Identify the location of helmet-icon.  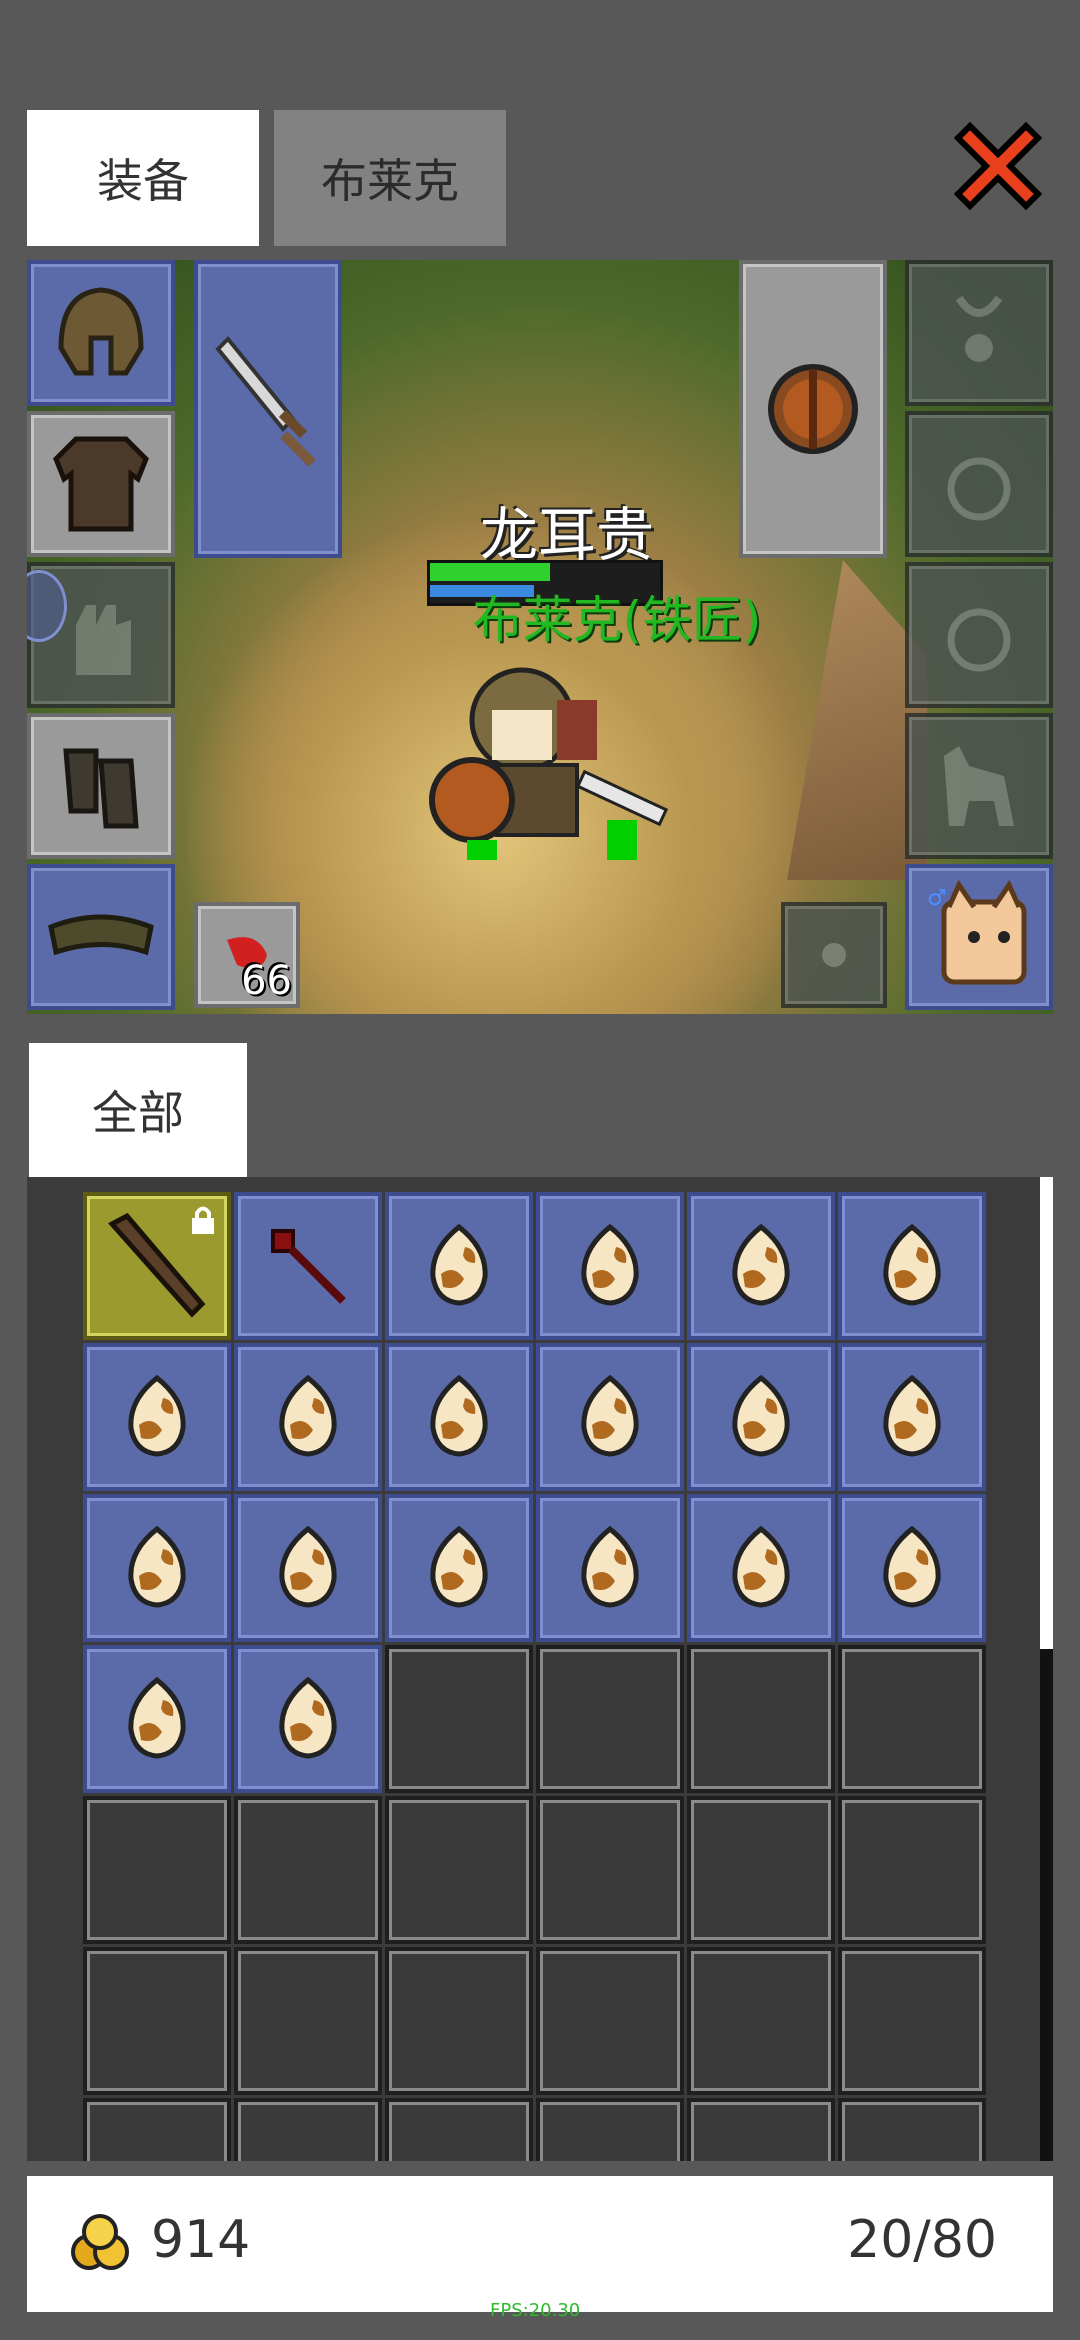
(101, 331).